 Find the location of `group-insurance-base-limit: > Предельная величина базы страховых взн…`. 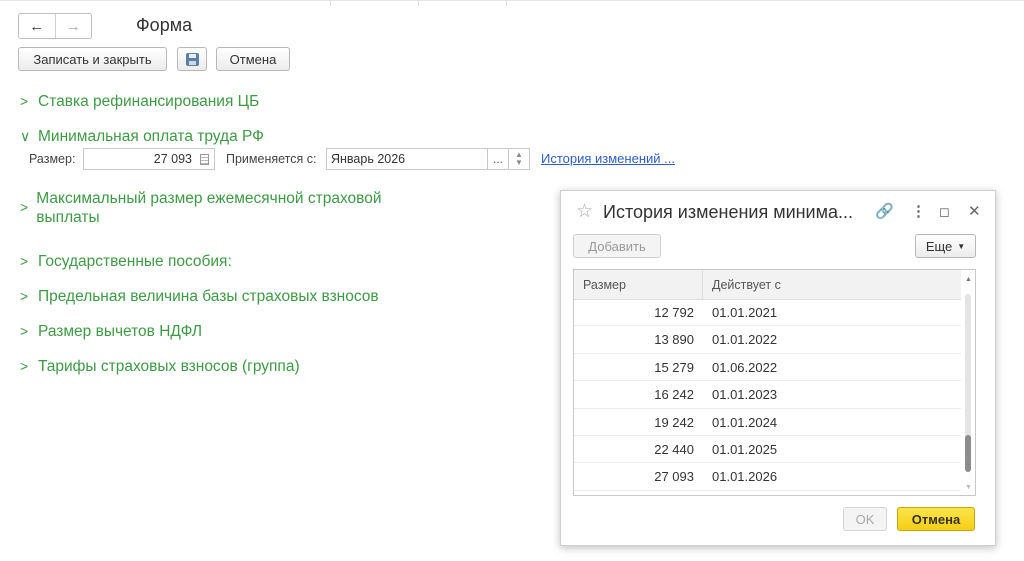

group-insurance-base-limit: > Предельная величина базы страховых взн… is located at coordinates (199, 296).